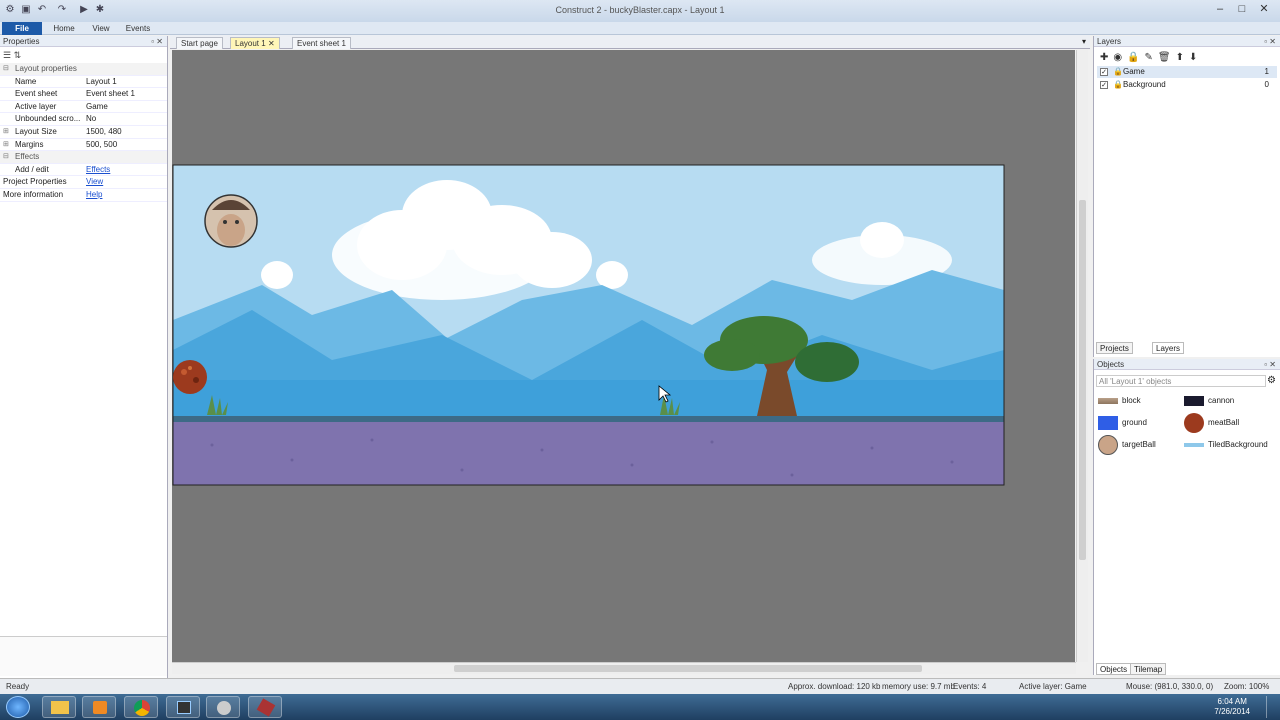  Describe the element at coordinates (64, 28) in the screenshot. I see `tab-home: Home` at that location.